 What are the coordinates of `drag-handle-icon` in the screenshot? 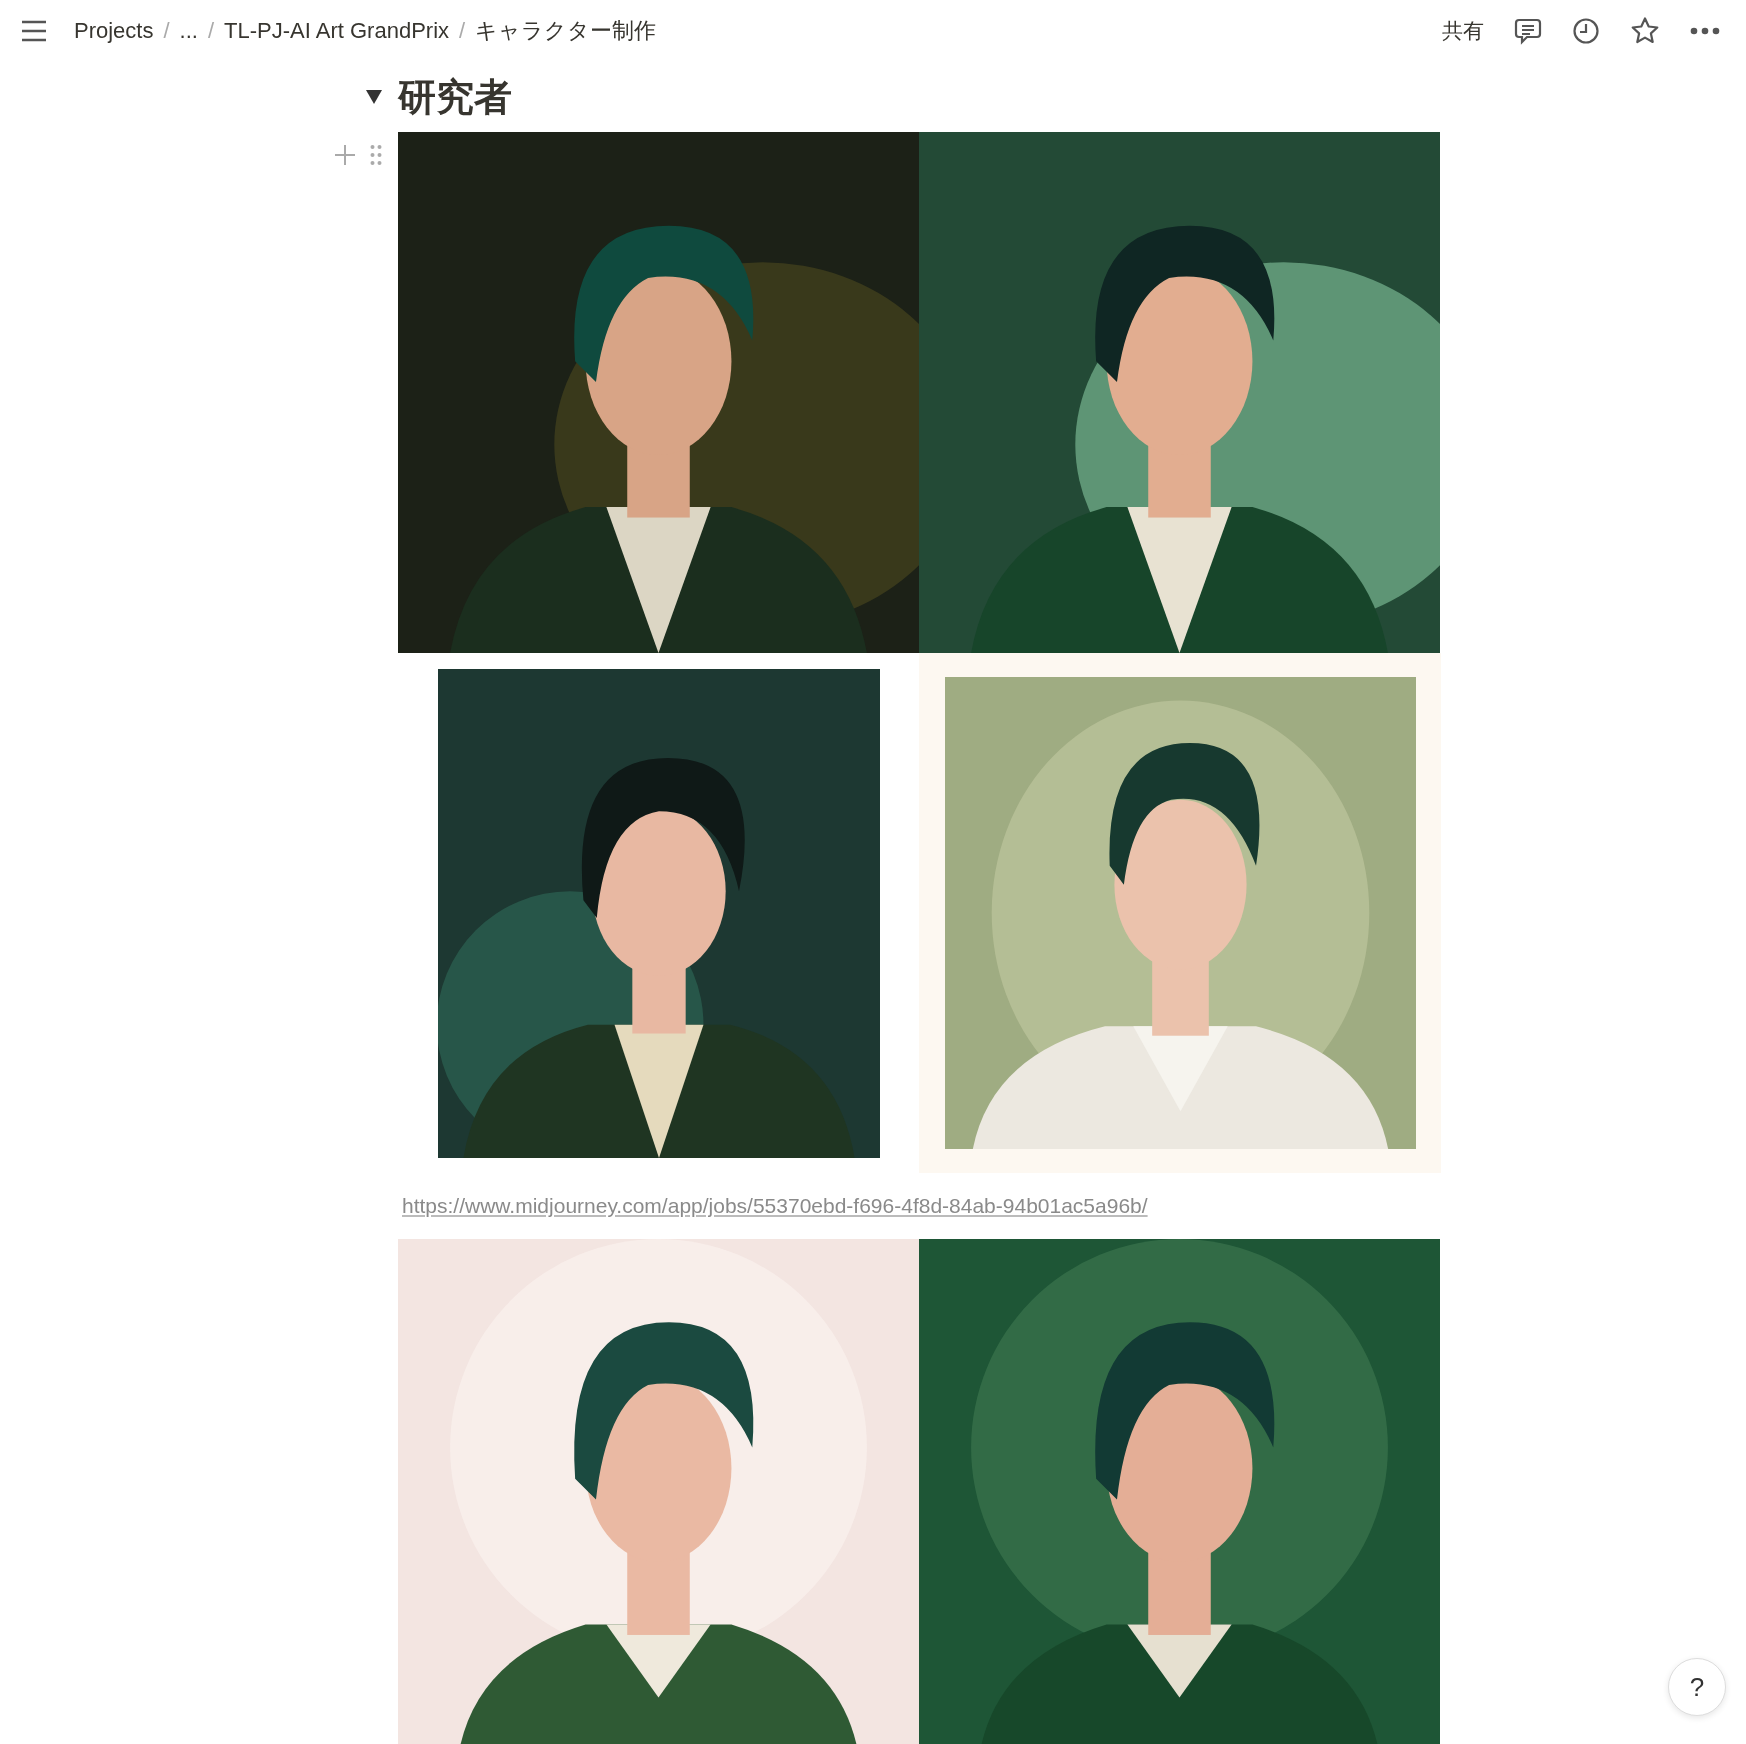 It's located at (376, 155).